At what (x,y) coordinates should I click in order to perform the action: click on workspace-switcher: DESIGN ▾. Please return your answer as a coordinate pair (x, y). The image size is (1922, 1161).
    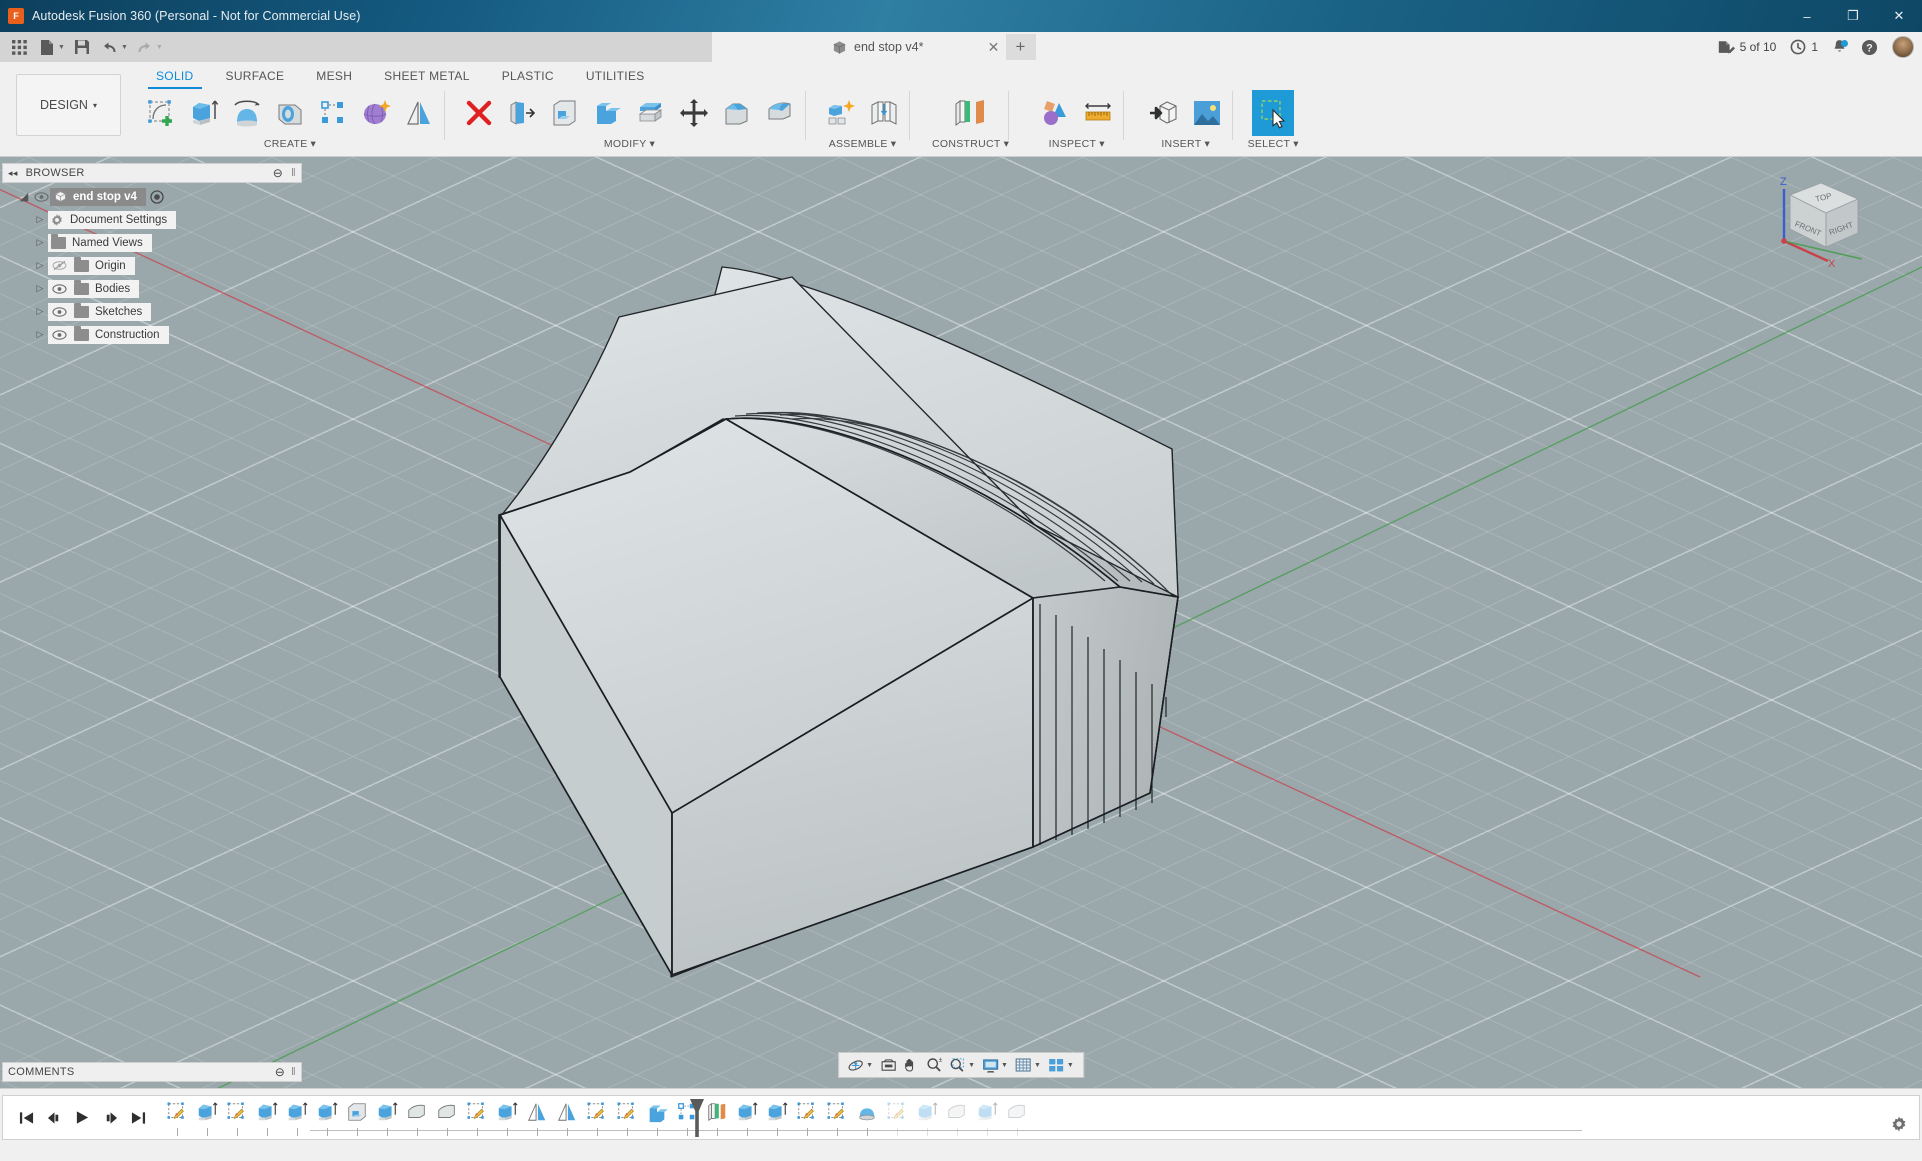
    Looking at the image, I should click on (68, 105).